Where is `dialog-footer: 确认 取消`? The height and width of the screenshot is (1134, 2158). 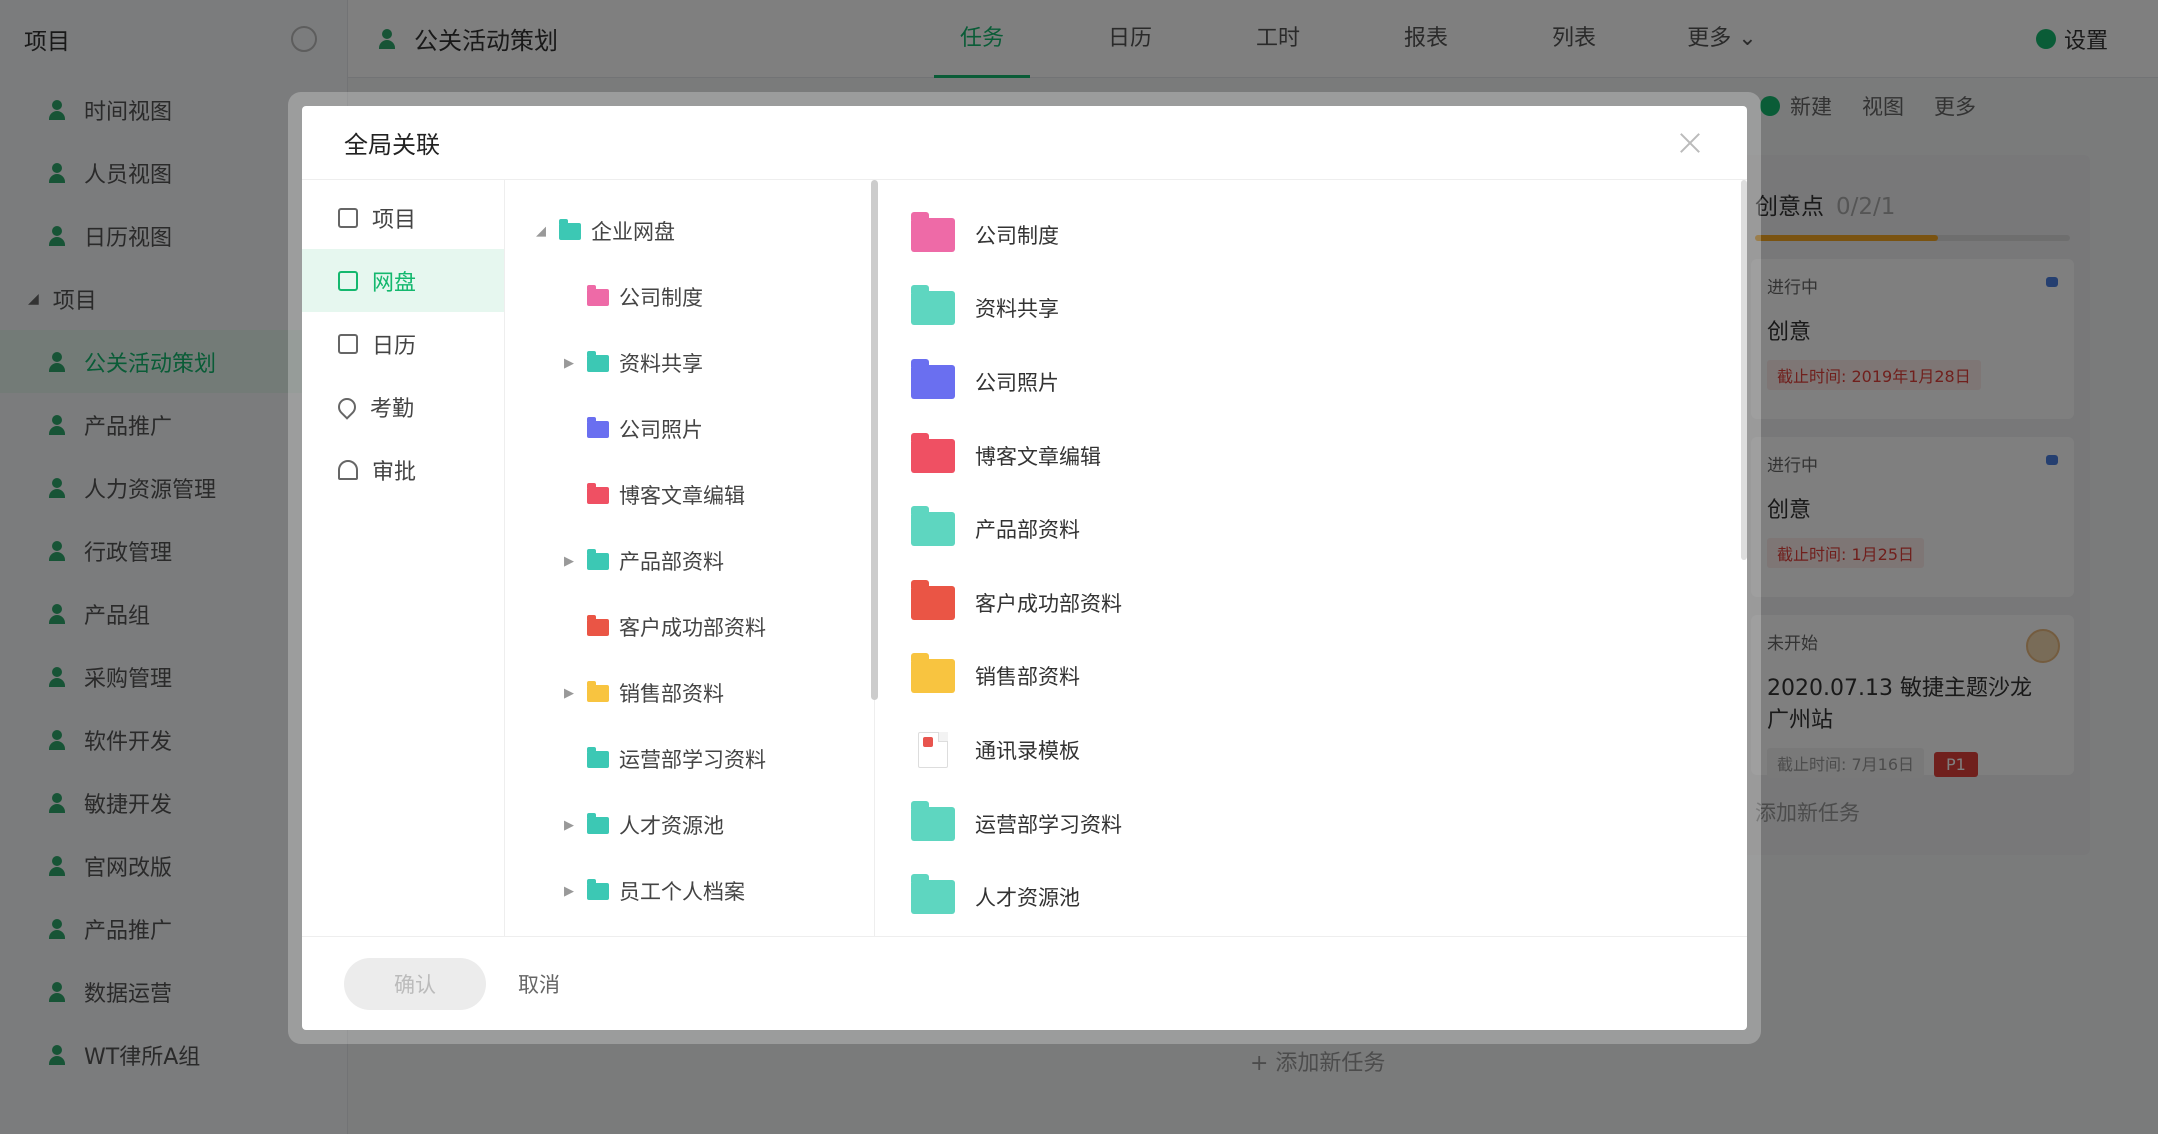
dialog-footer: 确认 取消 is located at coordinates (1024, 983).